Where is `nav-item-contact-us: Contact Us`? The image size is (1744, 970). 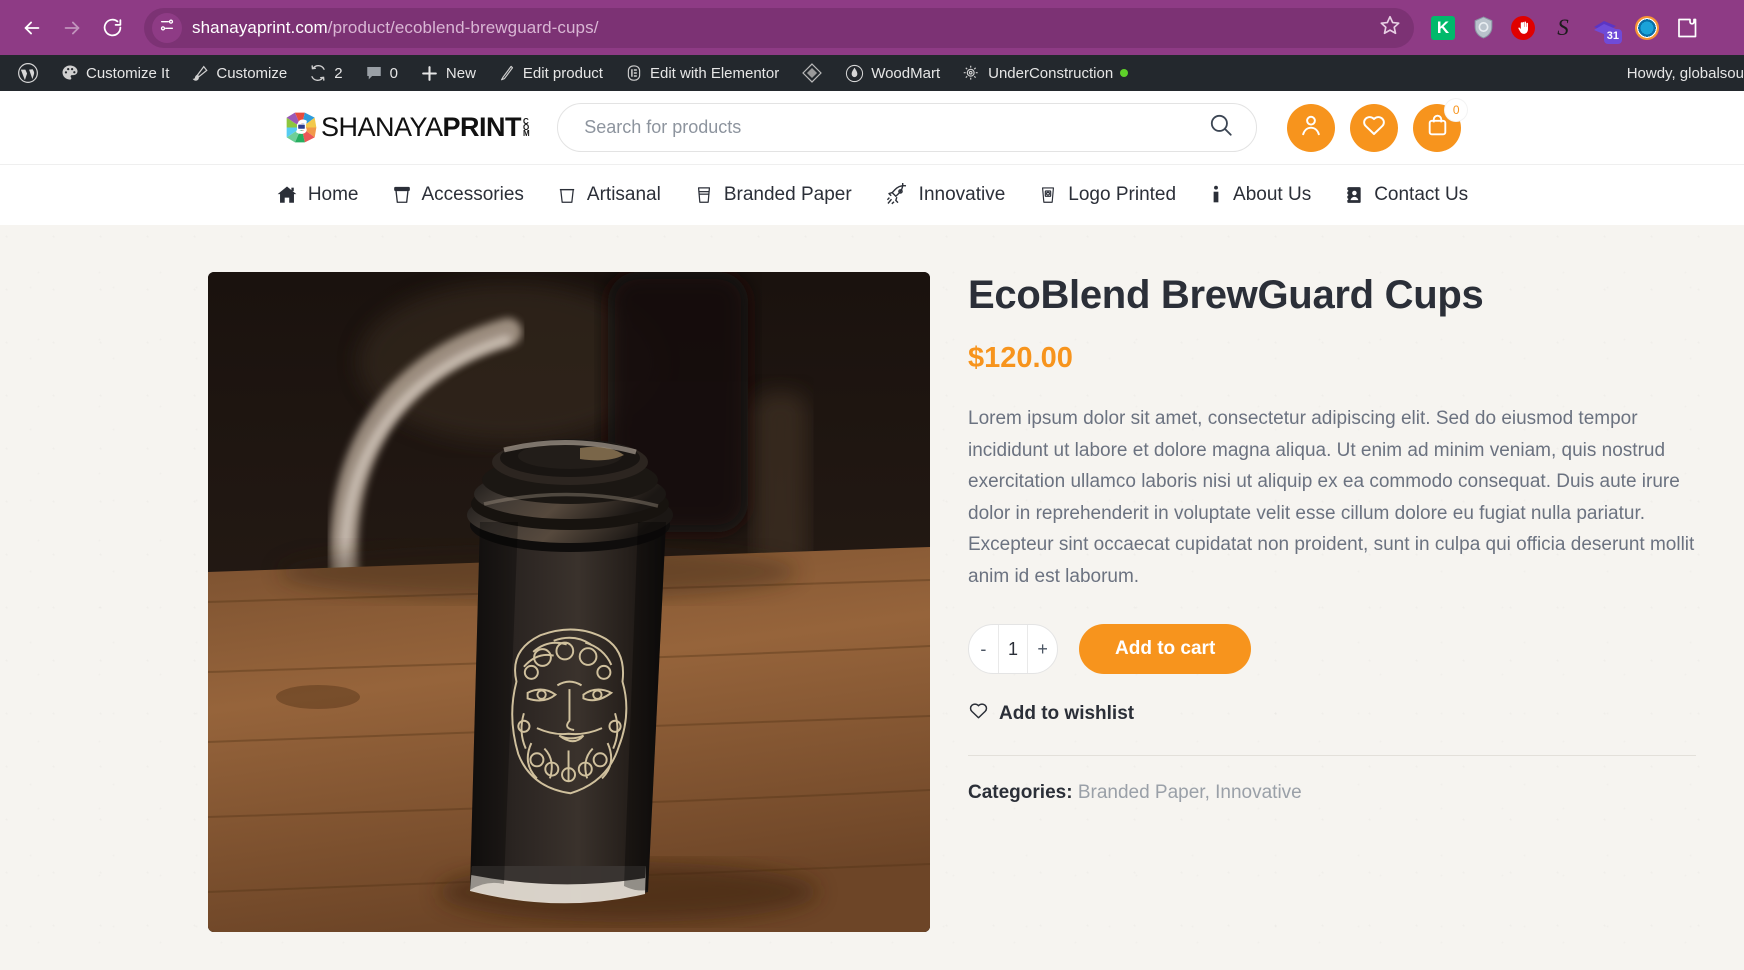
nav-item-contact-us: Contact Us is located at coordinates (1406, 195).